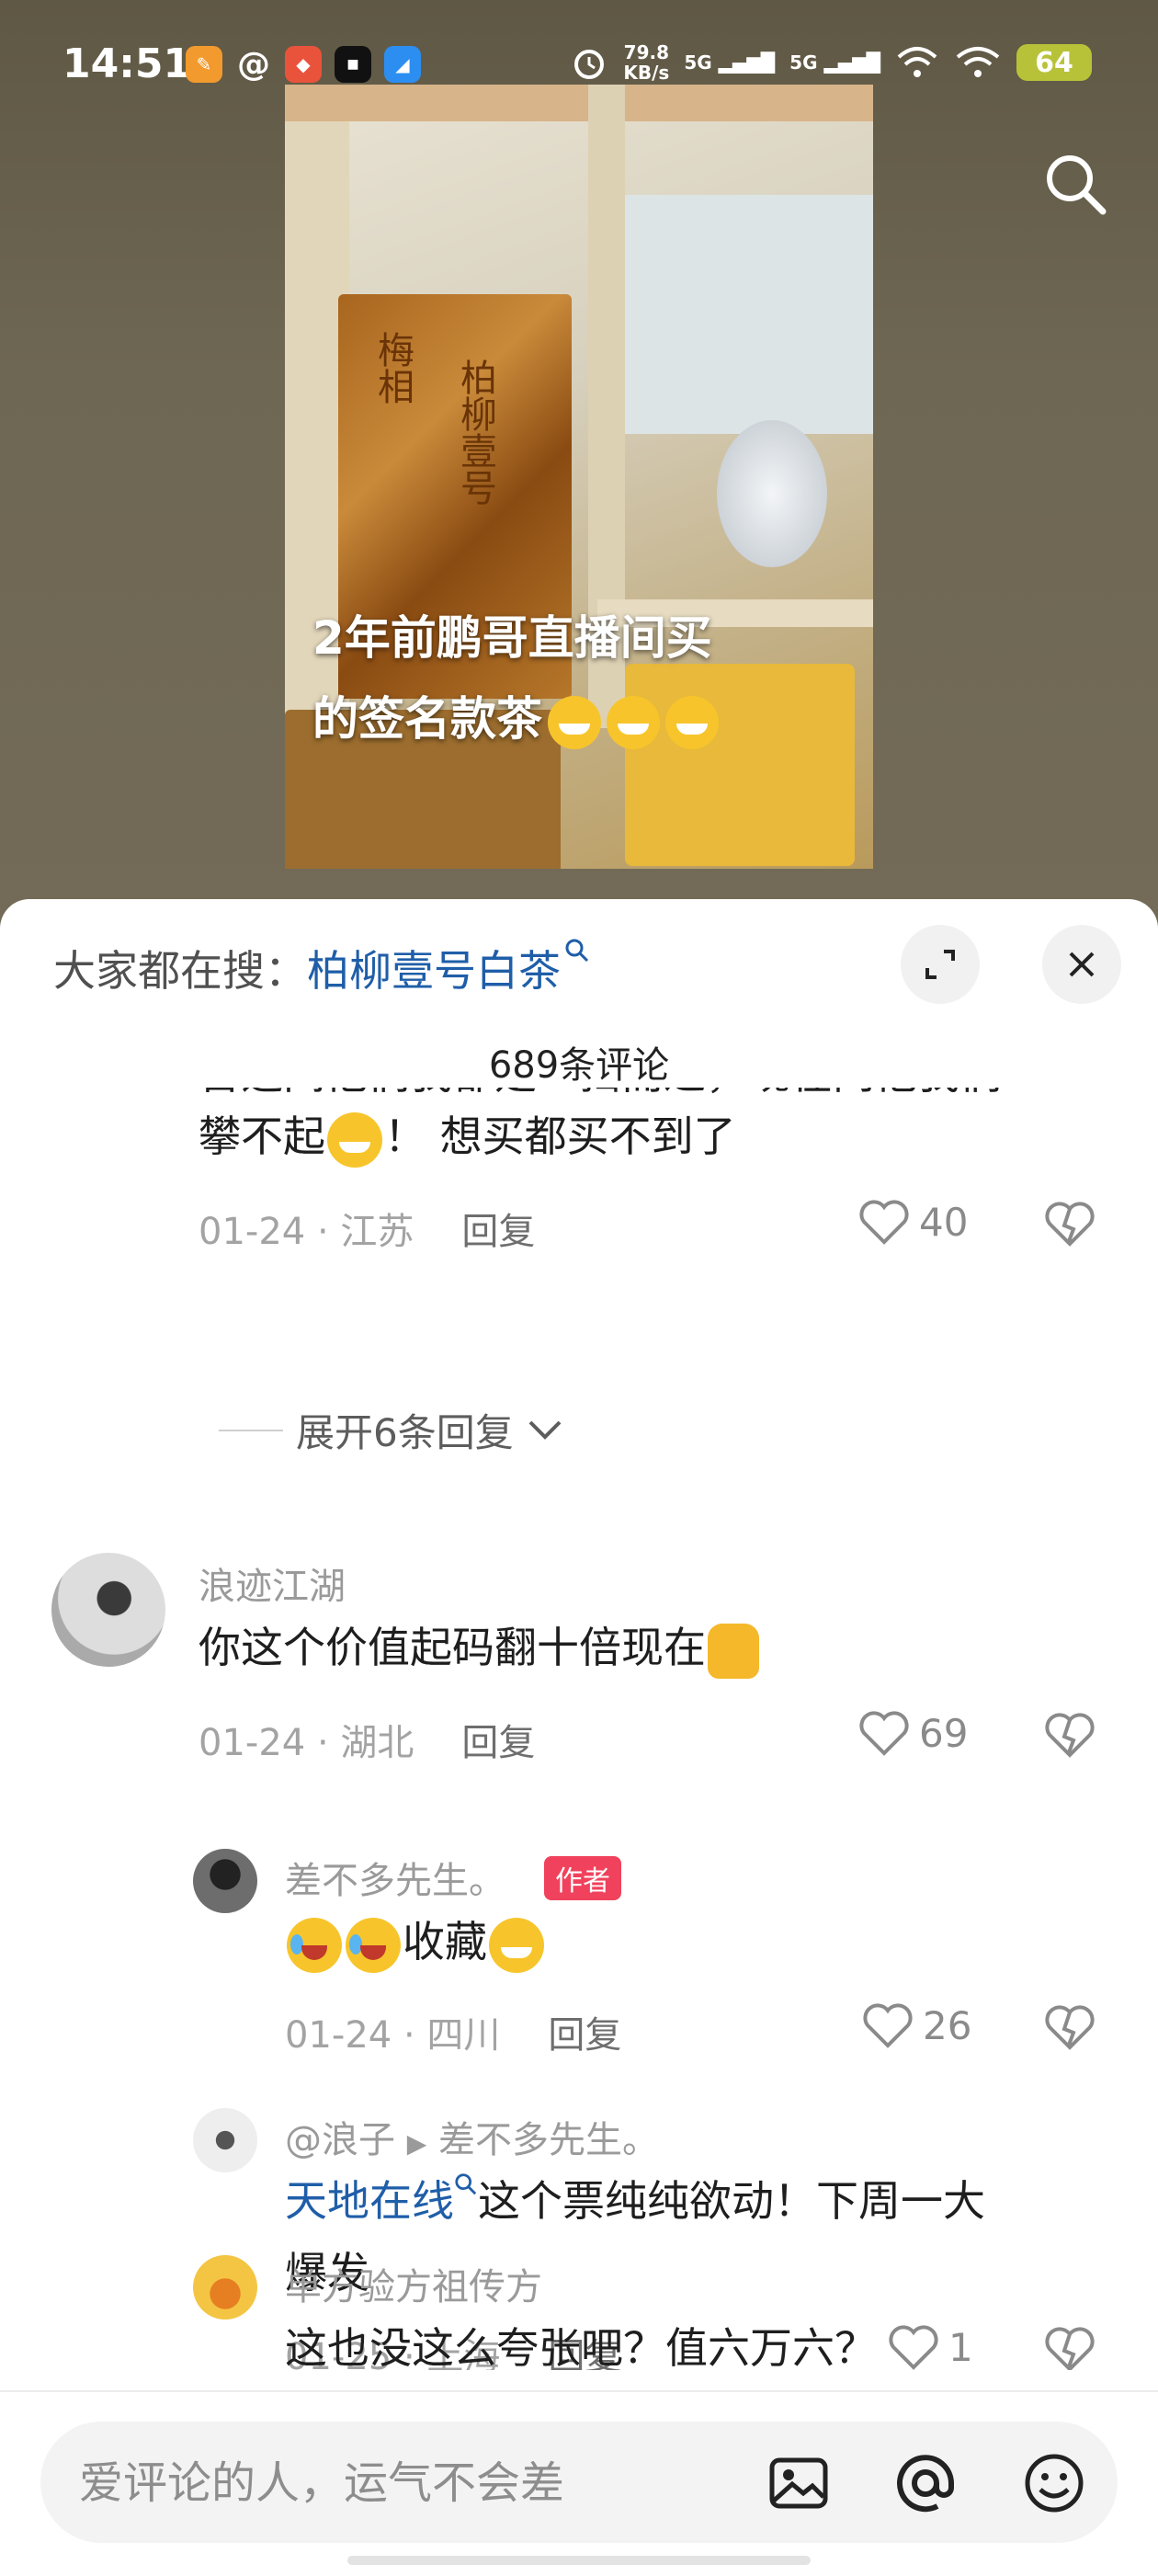 This screenshot has width=1158, height=2576. Describe the element at coordinates (453, 2035) in the screenshot. I see `comment-meta: 01-24 · 四川 回复` at that location.